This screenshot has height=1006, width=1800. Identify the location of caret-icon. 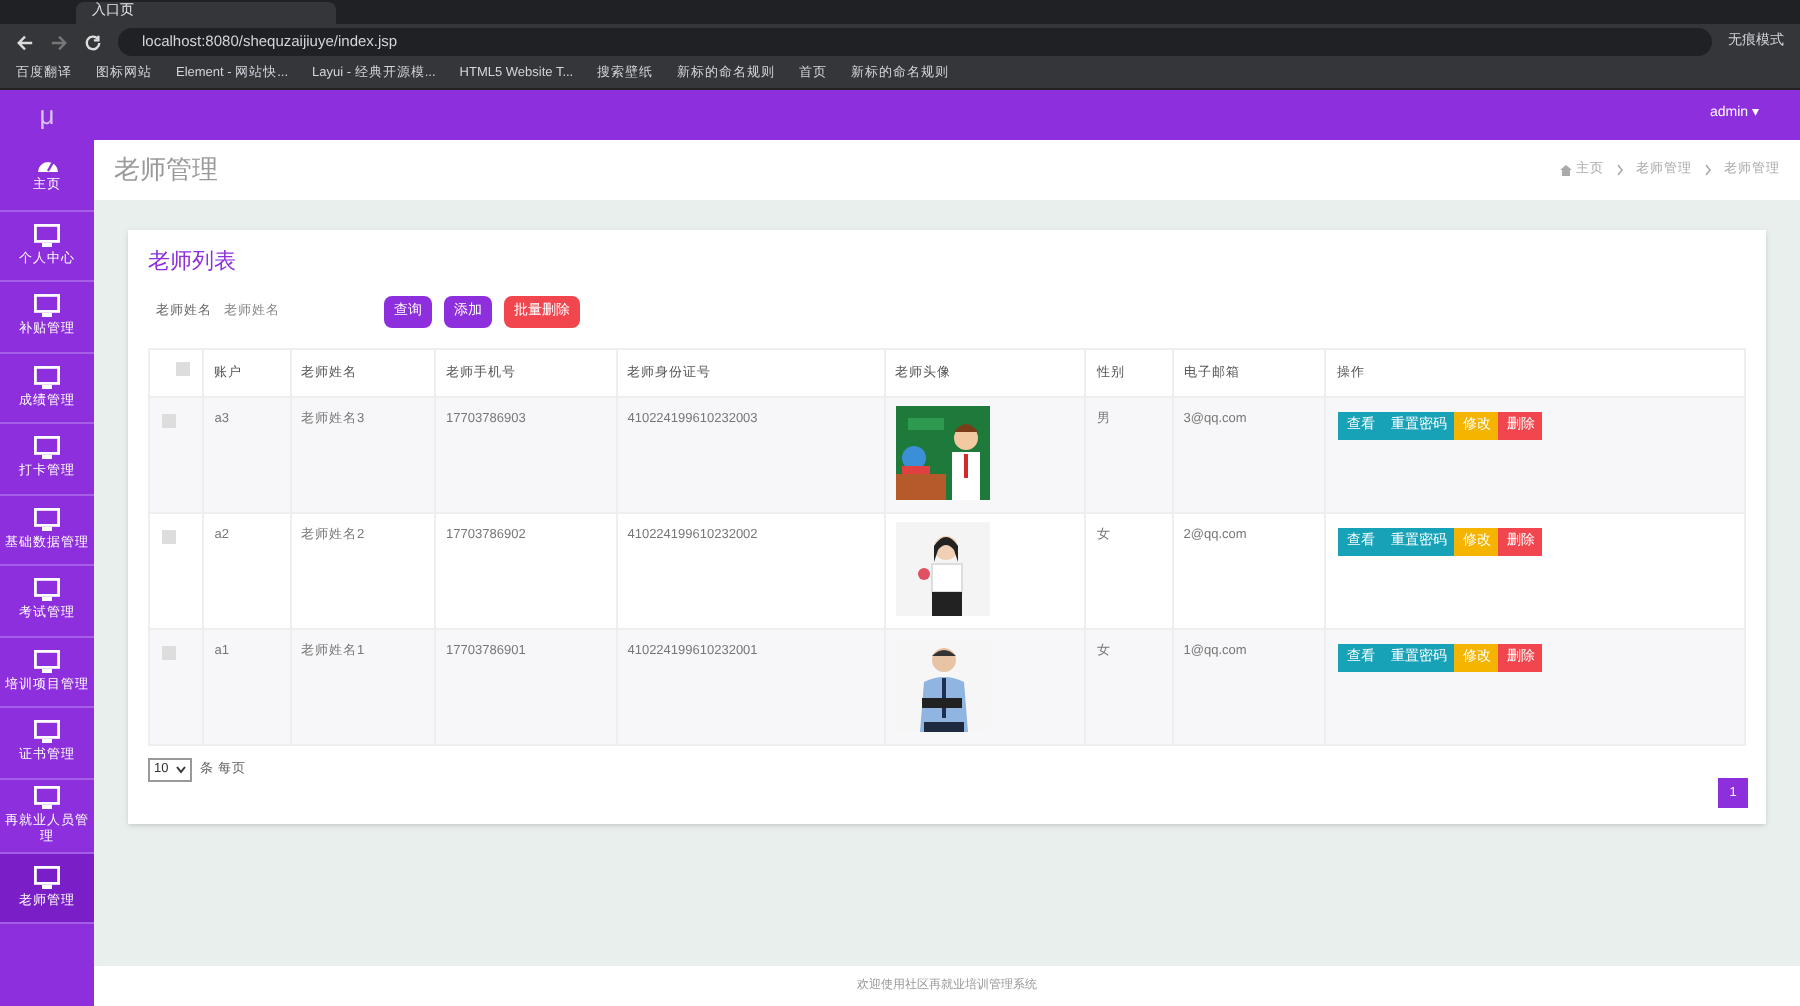
(181, 769).